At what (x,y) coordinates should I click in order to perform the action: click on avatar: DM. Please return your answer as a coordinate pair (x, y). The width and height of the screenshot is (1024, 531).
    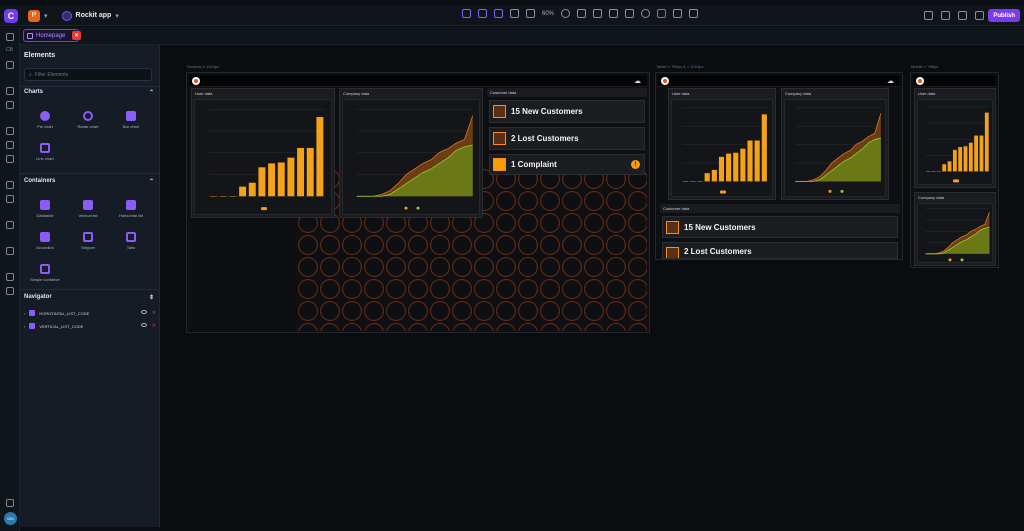
    Looking at the image, I should click on (10, 518).